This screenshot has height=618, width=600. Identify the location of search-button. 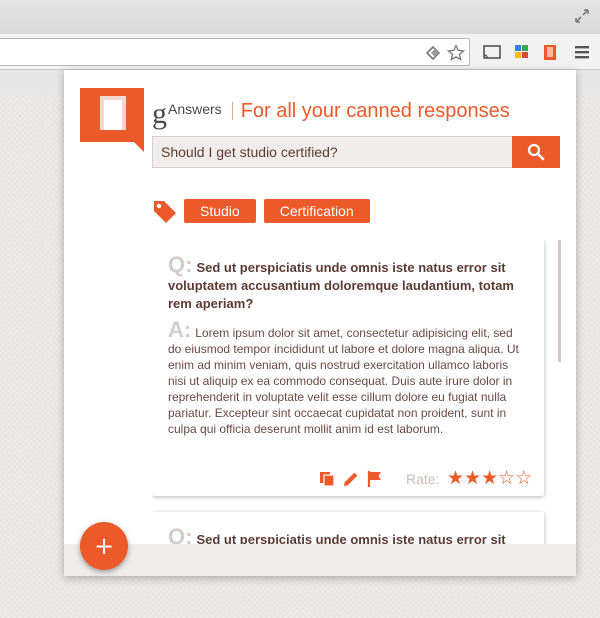
(536, 152).